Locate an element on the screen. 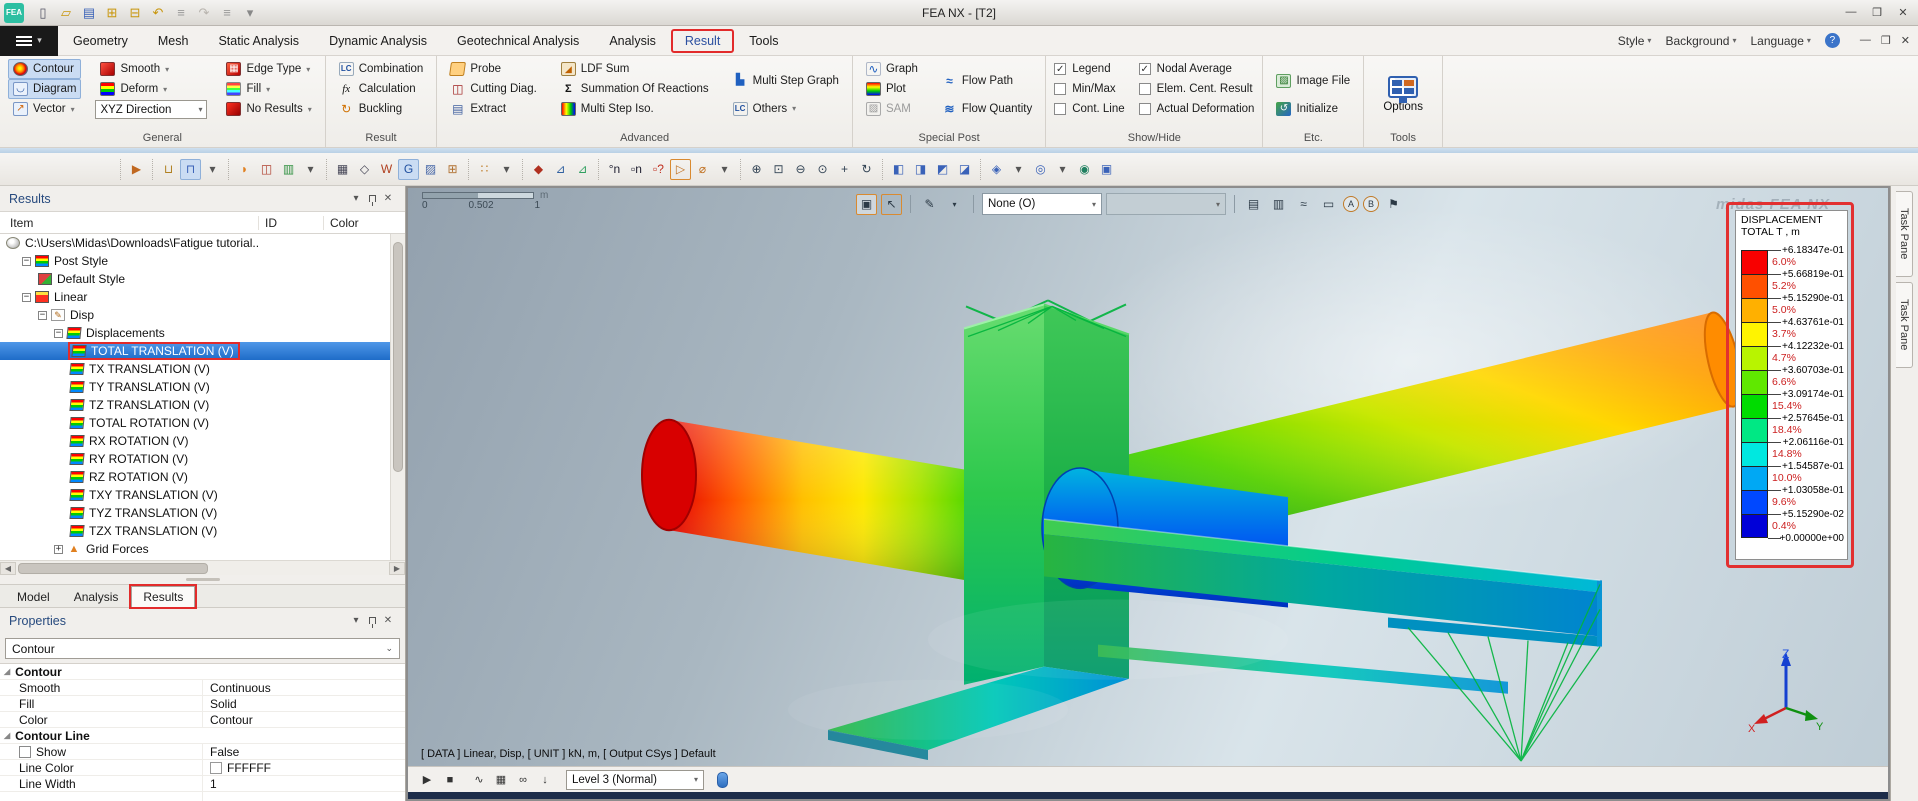 Image resolution: width=1918 pixels, height=801 pixels. tree-item-disp: − ✎ Disp is located at coordinates (195, 315).